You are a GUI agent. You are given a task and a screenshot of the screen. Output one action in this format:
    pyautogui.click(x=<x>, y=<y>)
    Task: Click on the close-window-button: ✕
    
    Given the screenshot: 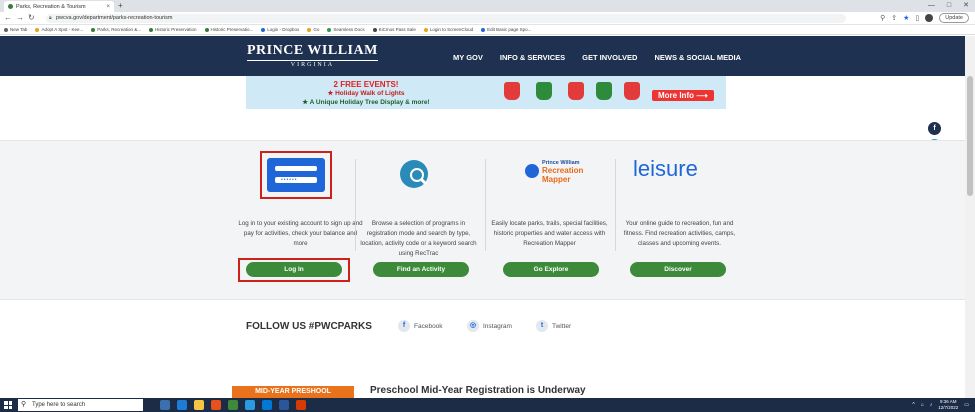 What is the action you would take?
    pyautogui.click(x=966, y=6)
    